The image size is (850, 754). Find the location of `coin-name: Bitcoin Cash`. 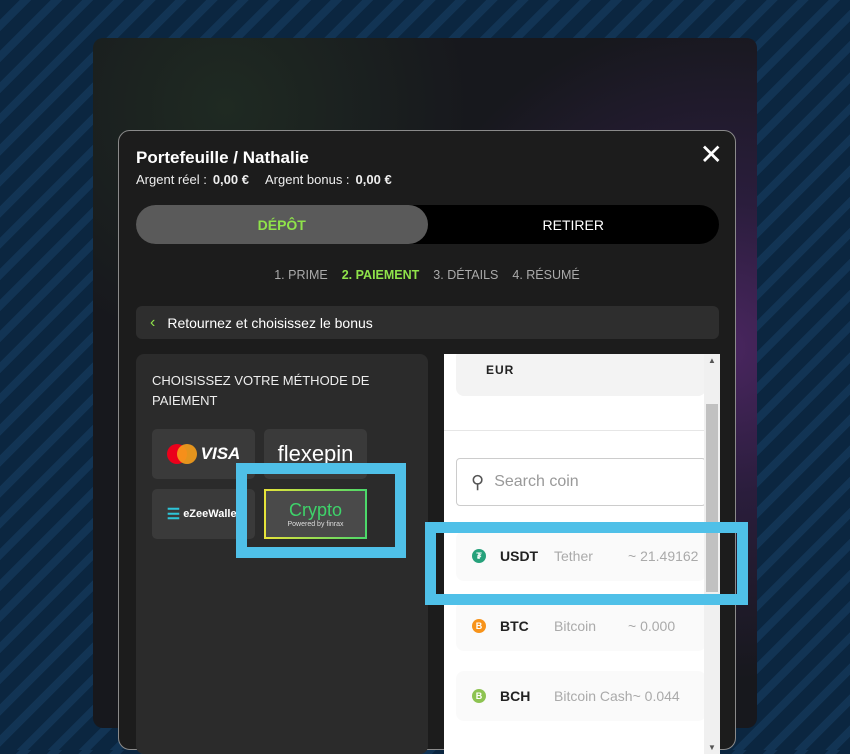

coin-name: Bitcoin Cash is located at coordinates (593, 696).